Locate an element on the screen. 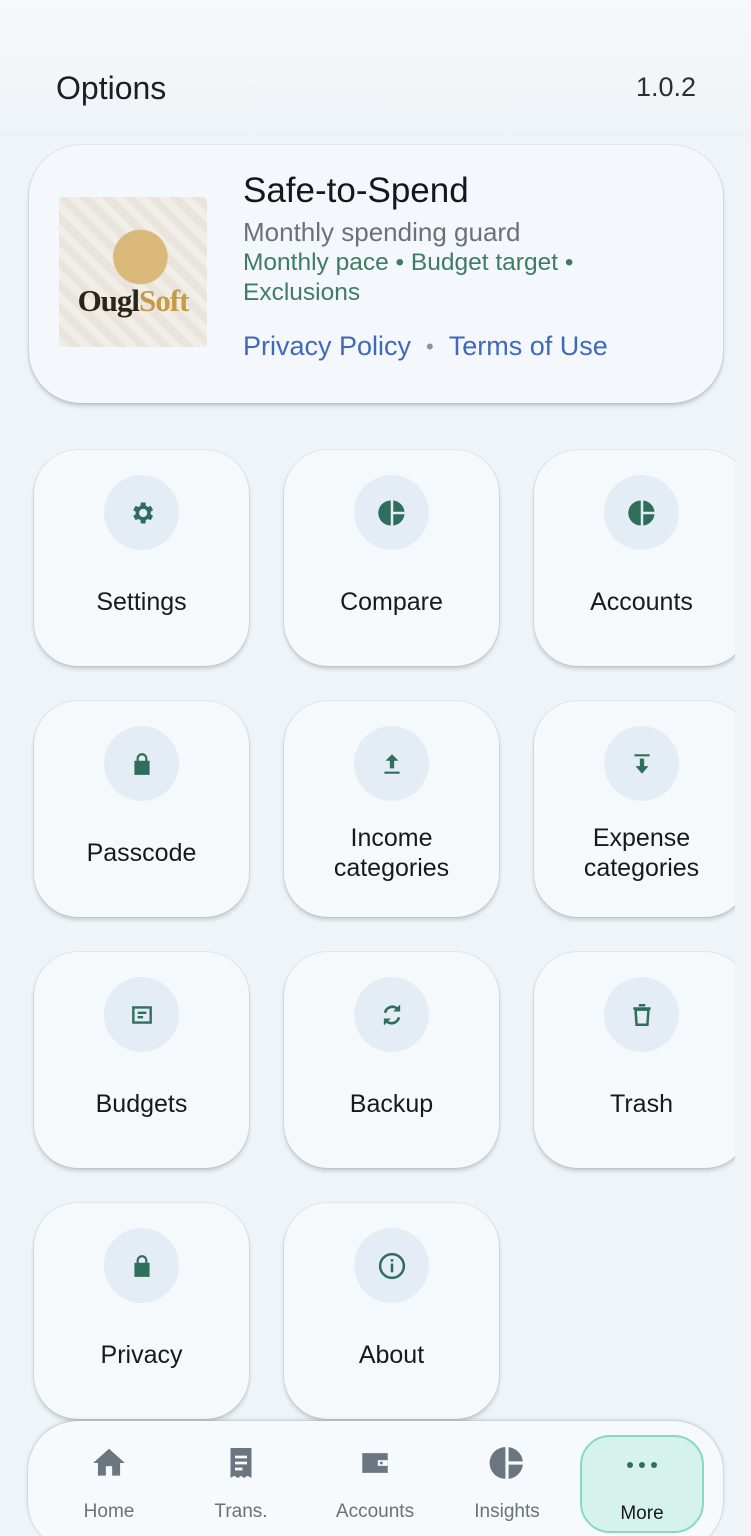 The height and width of the screenshot is (1536, 751). tile-label: About is located at coordinates (391, 1355).